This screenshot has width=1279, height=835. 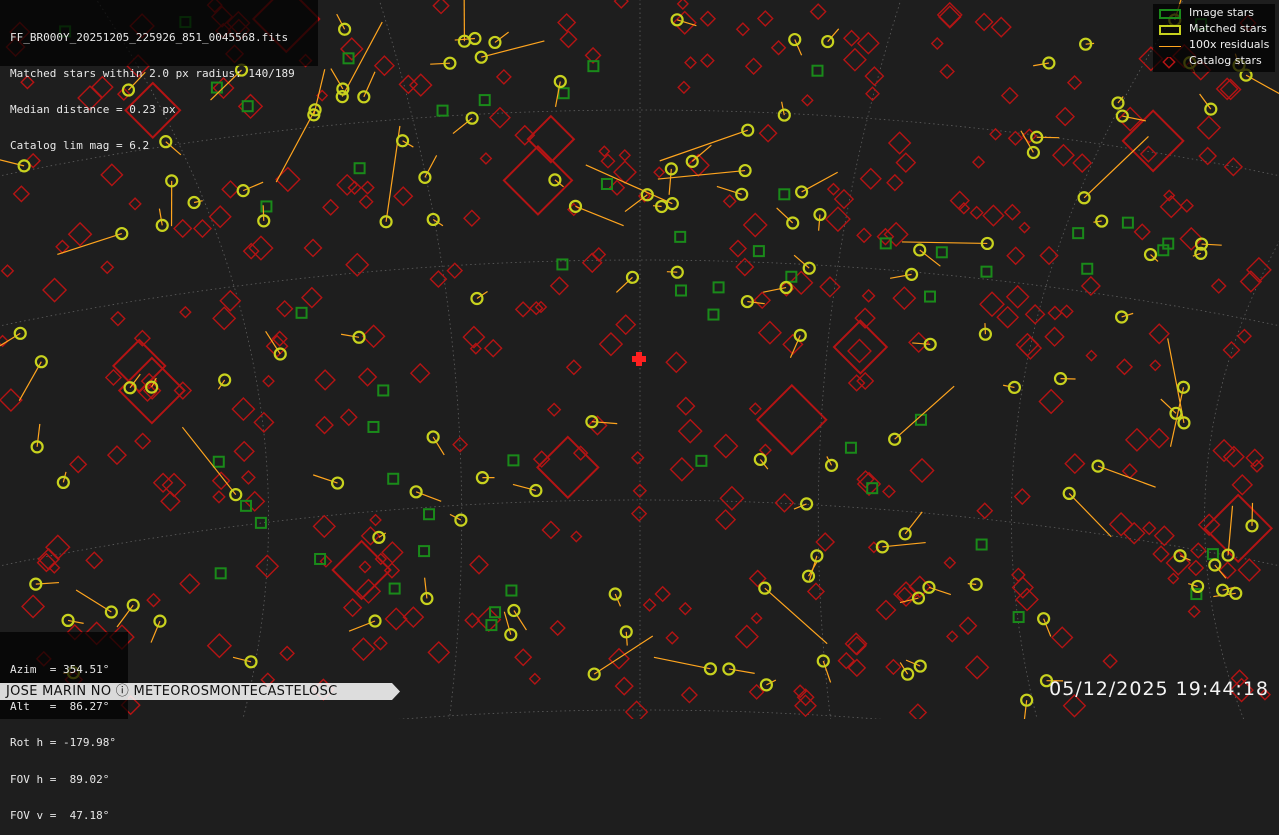 What do you see at coordinates (1159, 689) in the screenshot?
I see `timestamp: 05/12/2025 19:44:18` at bounding box center [1159, 689].